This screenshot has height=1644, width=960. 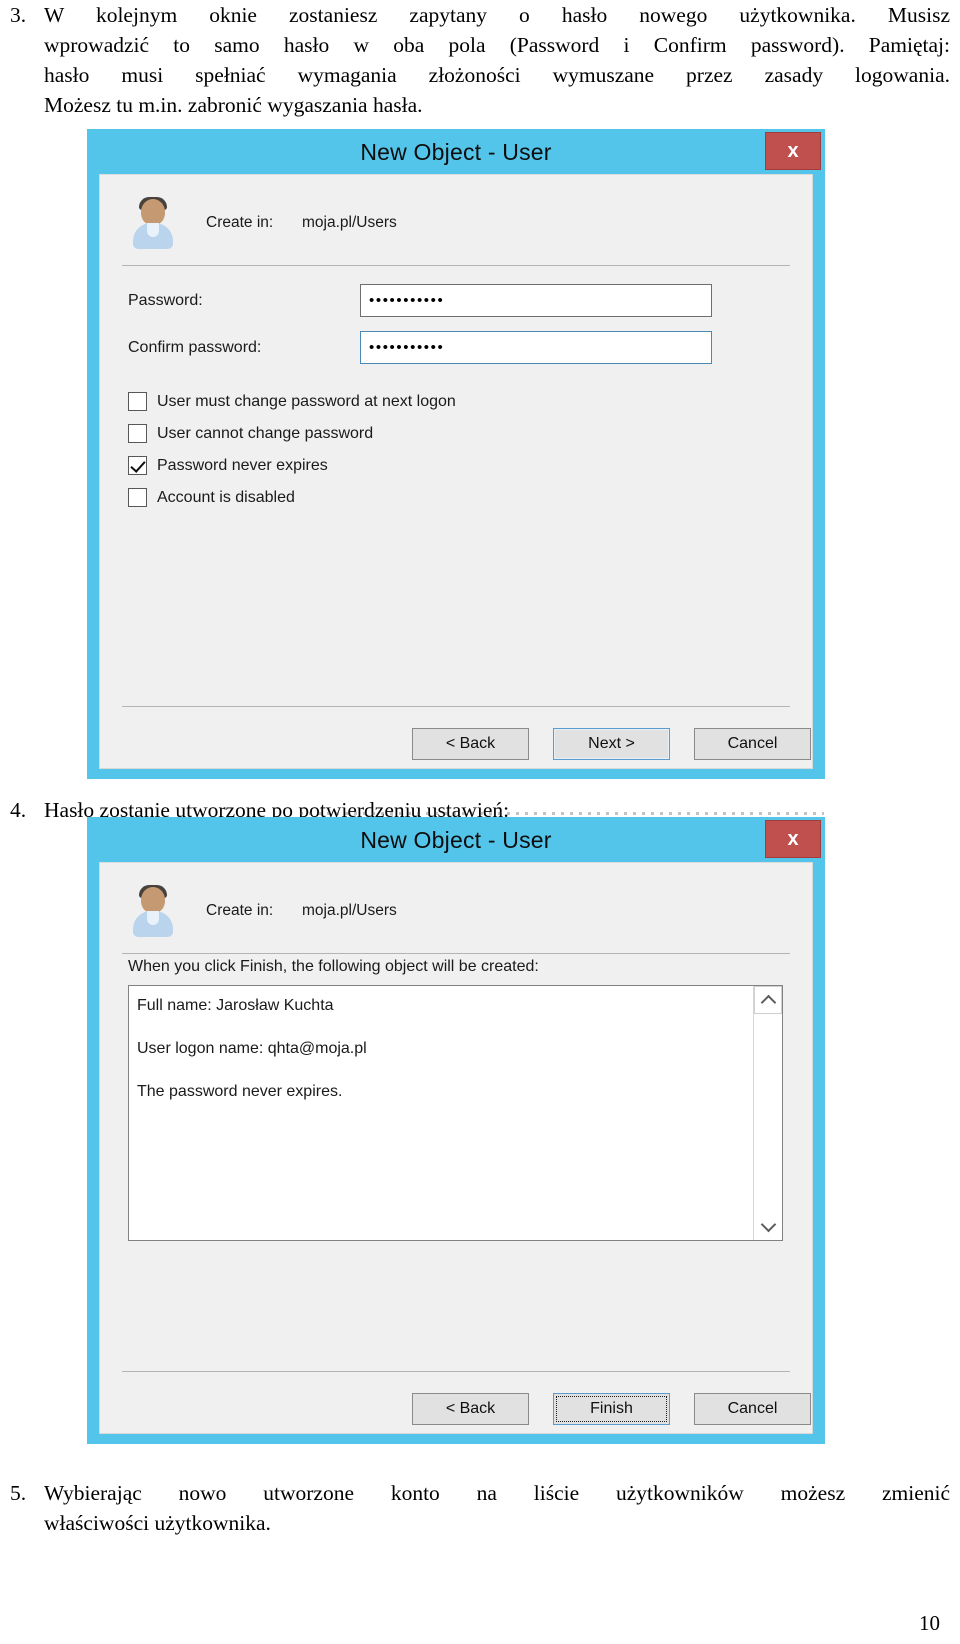 What do you see at coordinates (470, 465) in the screenshot?
I see `checkbox-row-never-expires: Password never expires` at bounding box center [470, 465].